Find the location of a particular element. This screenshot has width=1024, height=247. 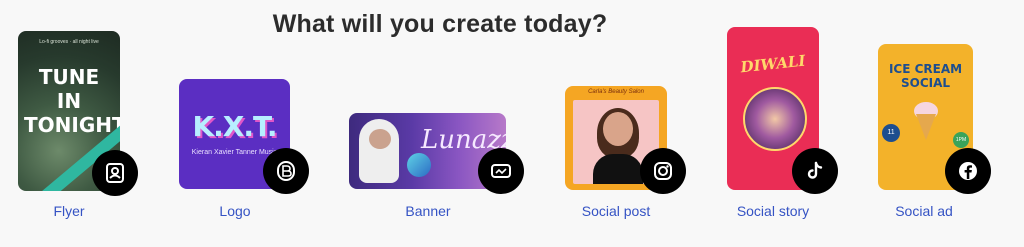

social-post-preview-text: Carla's Beauty Salon is located at coordinates (616, 92).